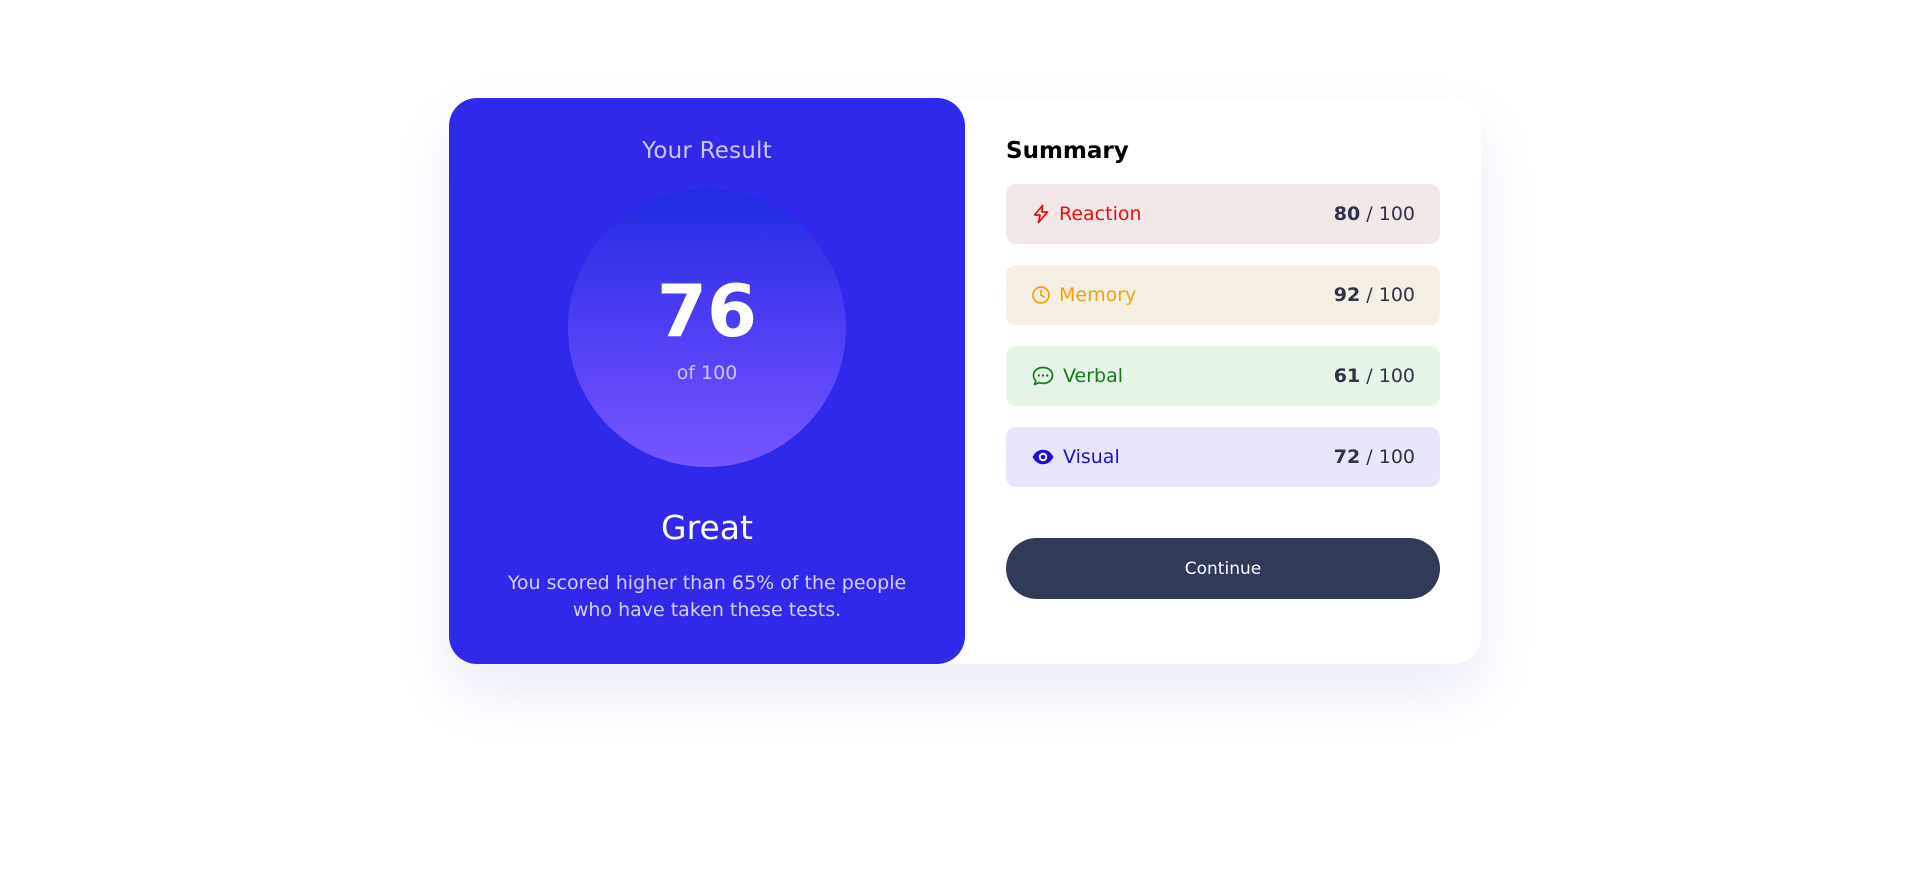  What do you see at coordinates (707, 311) in the screenshot?
I see `score-value: 76` at bounding box center [707, 311].